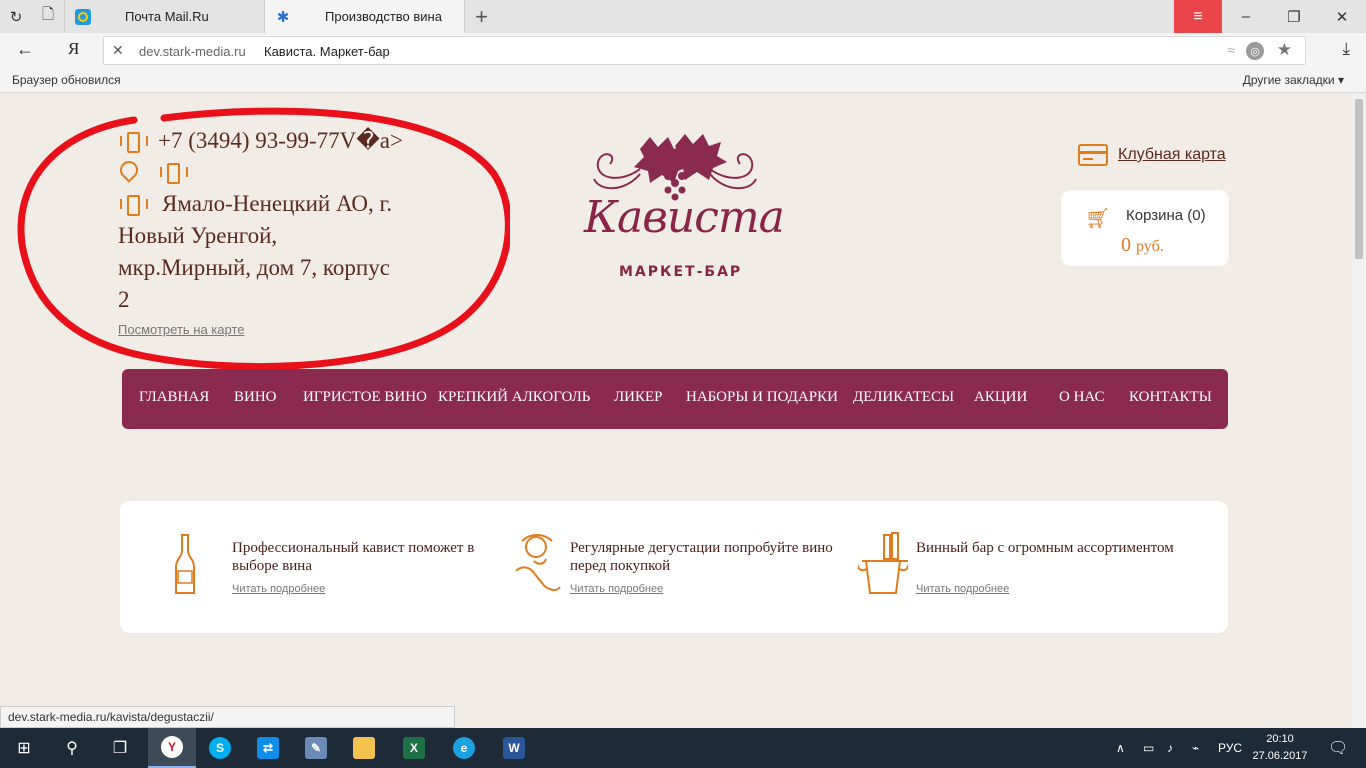 This screenshot has width=1366, height=768. What do you see at coordinates (283, 17) in the screenshot?
I see `star-favicon-icon: ✱` at bounding box center [283, 17].